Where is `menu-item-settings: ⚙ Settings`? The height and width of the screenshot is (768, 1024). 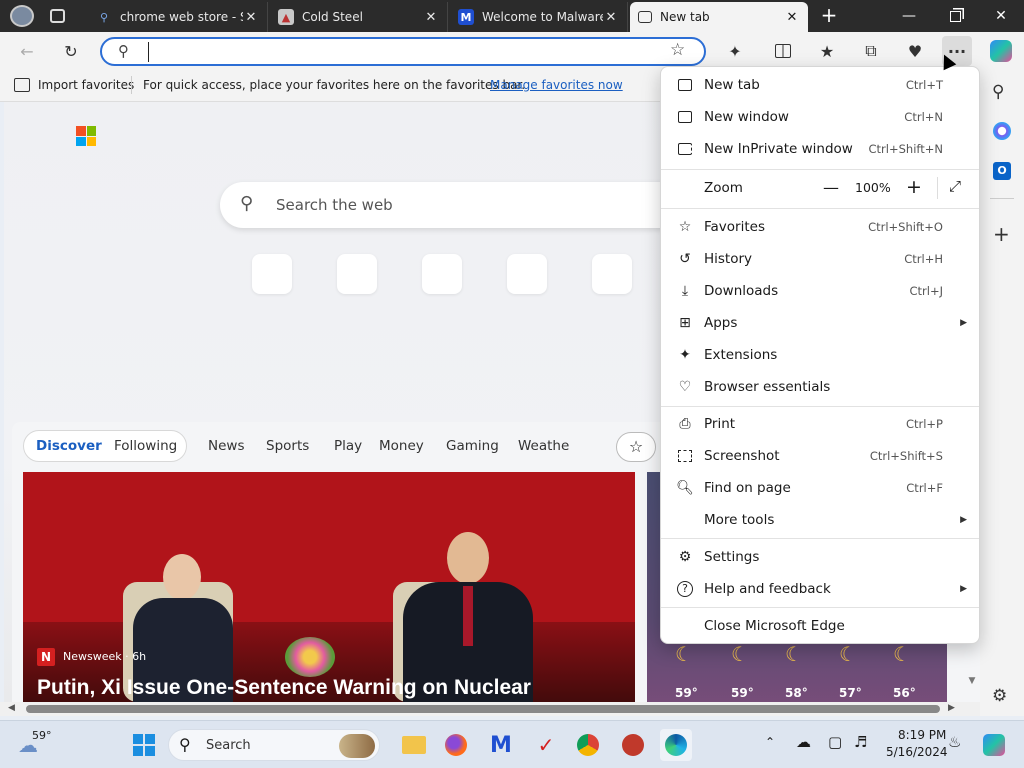 menu-item-settings: ⚙ Settings is located at coordinates (820, 557).